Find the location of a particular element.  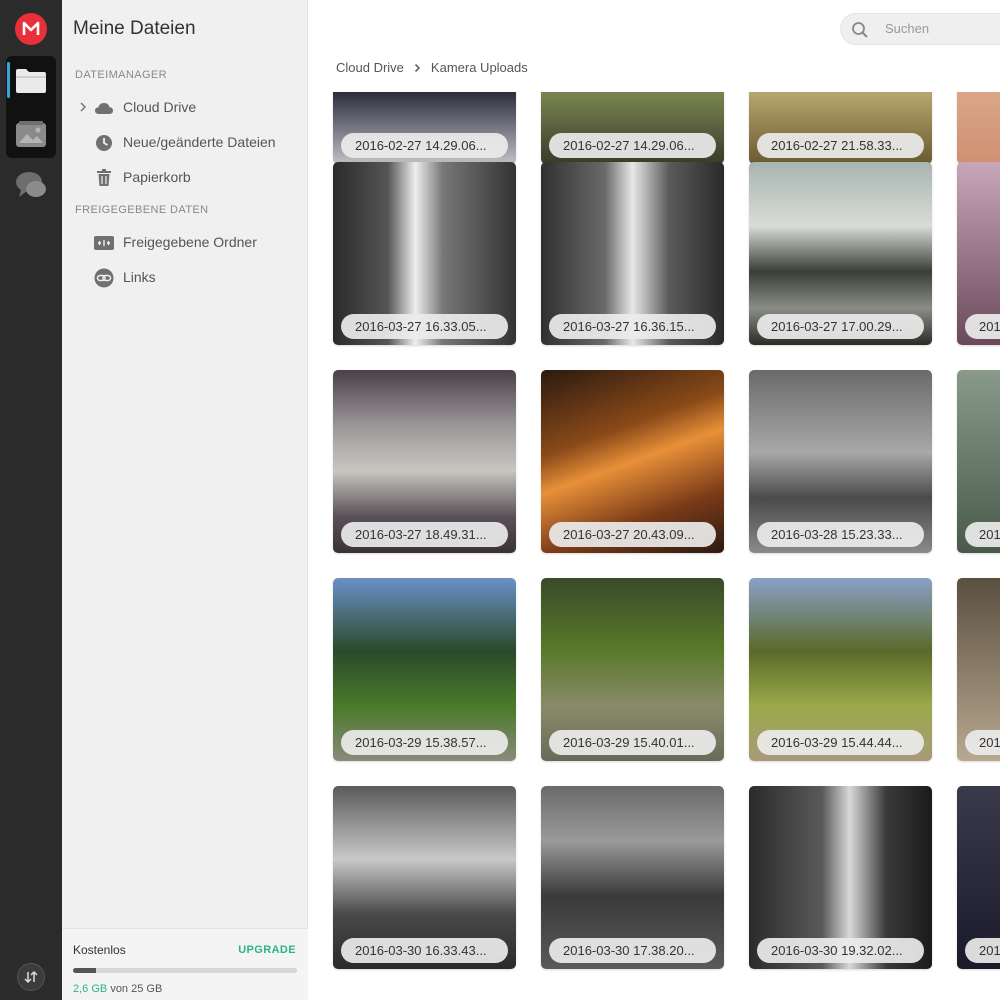

sidebar-item-cloud-drive: Cloud Drive is located at coordinates (185, 107).